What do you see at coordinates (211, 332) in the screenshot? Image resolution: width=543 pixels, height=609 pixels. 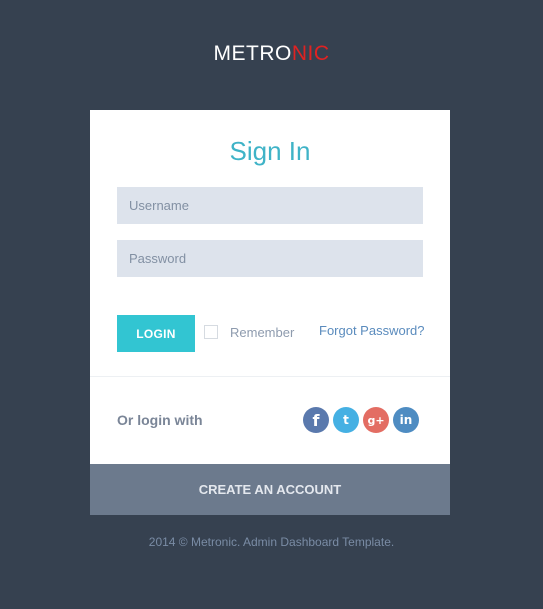 I see `remember-checkbox` at bounding box center [211, 332].